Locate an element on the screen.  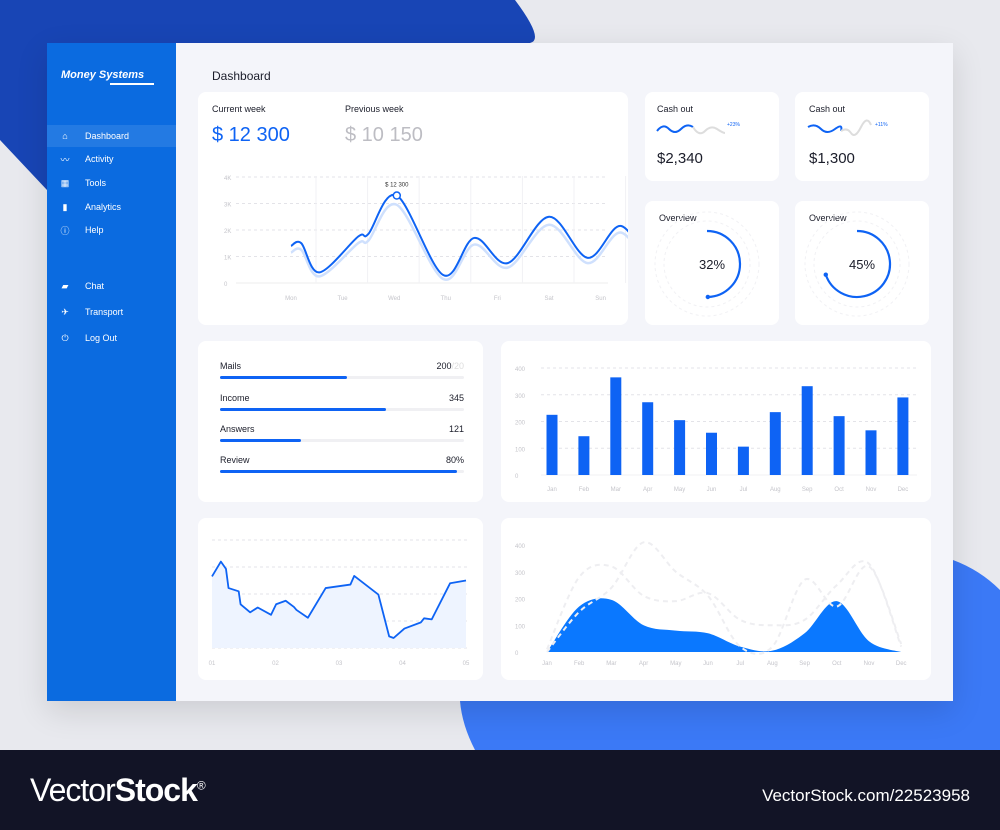
sidebar-item-logout: ⏻ Log Out is located at coordinates (111, 338).